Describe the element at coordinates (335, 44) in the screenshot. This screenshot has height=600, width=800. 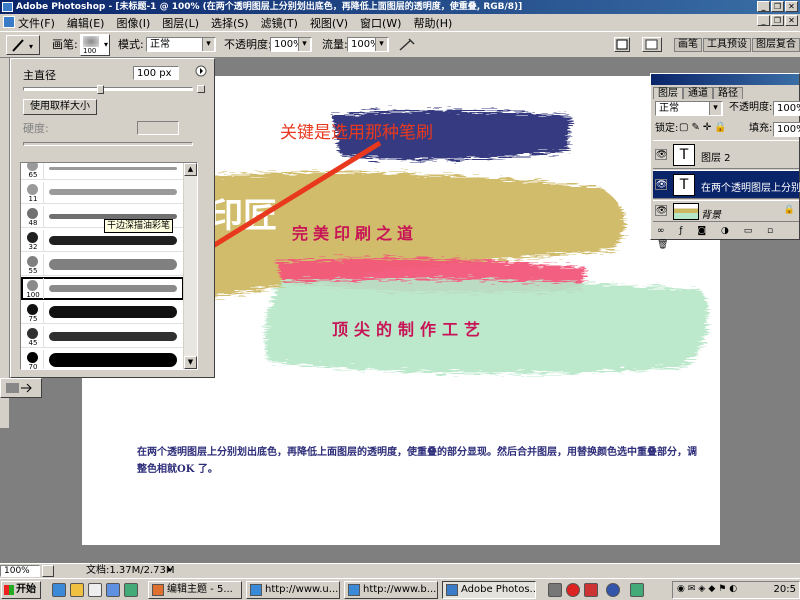
I see `flow-label: 流量:` at that location.